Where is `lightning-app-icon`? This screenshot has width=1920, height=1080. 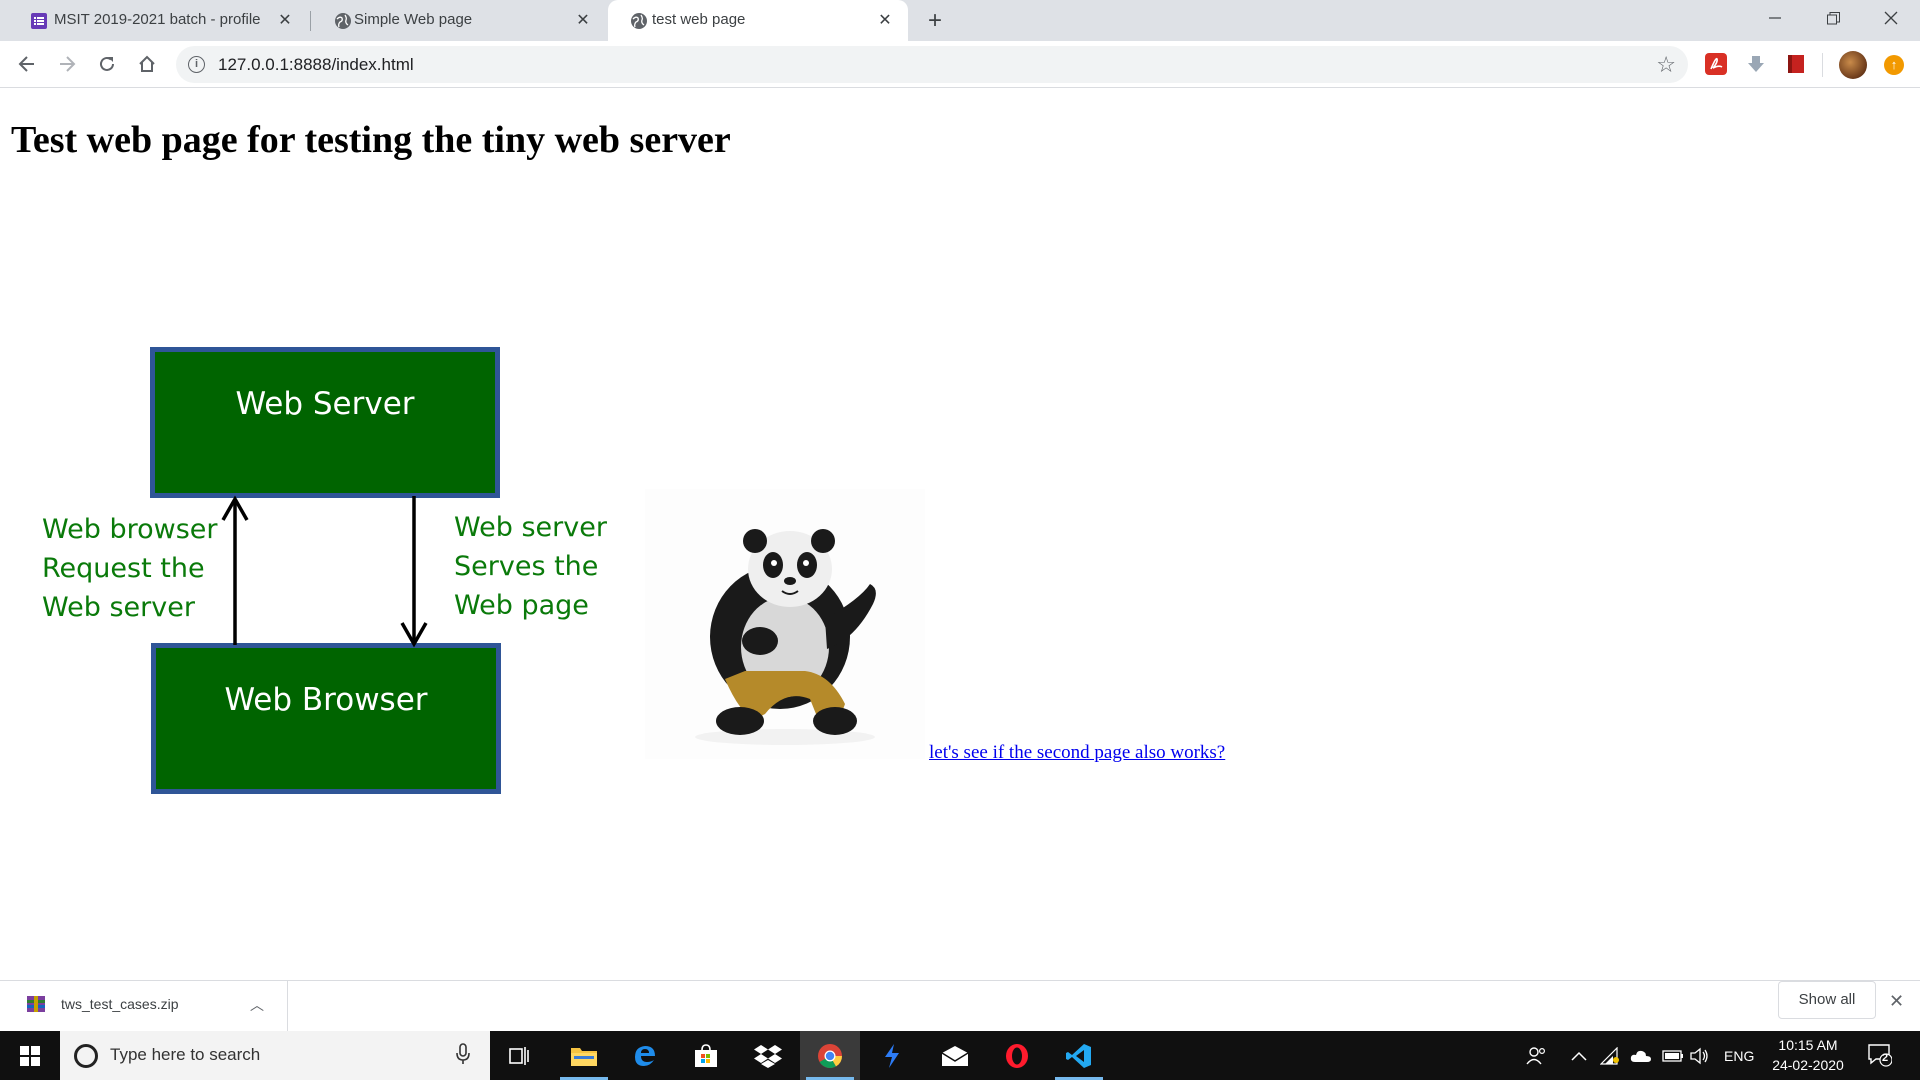
lightning-app-icon is located at coordinates (892, 1055).